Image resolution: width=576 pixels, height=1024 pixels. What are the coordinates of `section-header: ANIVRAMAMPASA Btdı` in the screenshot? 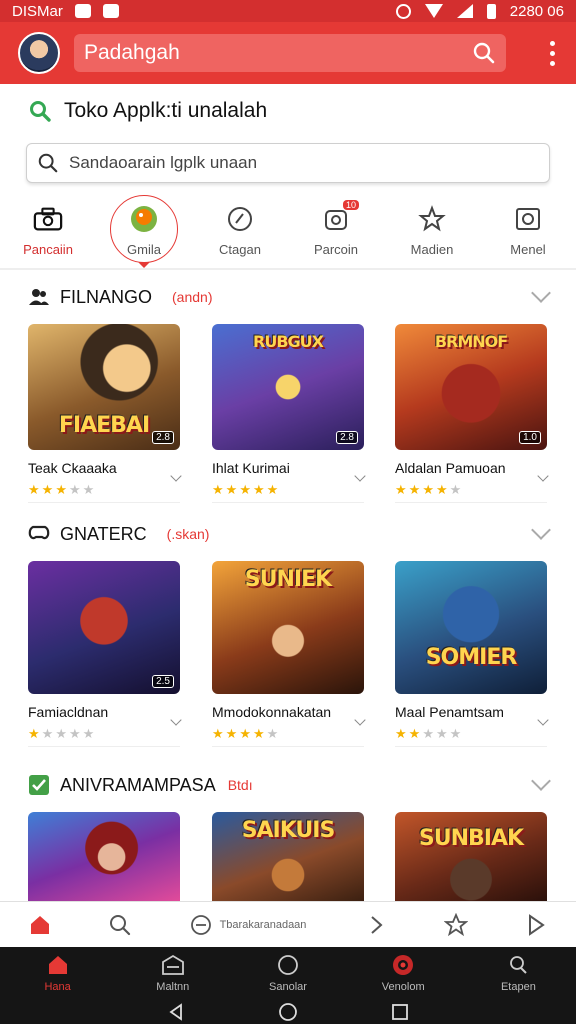 It's located at (289, 784).